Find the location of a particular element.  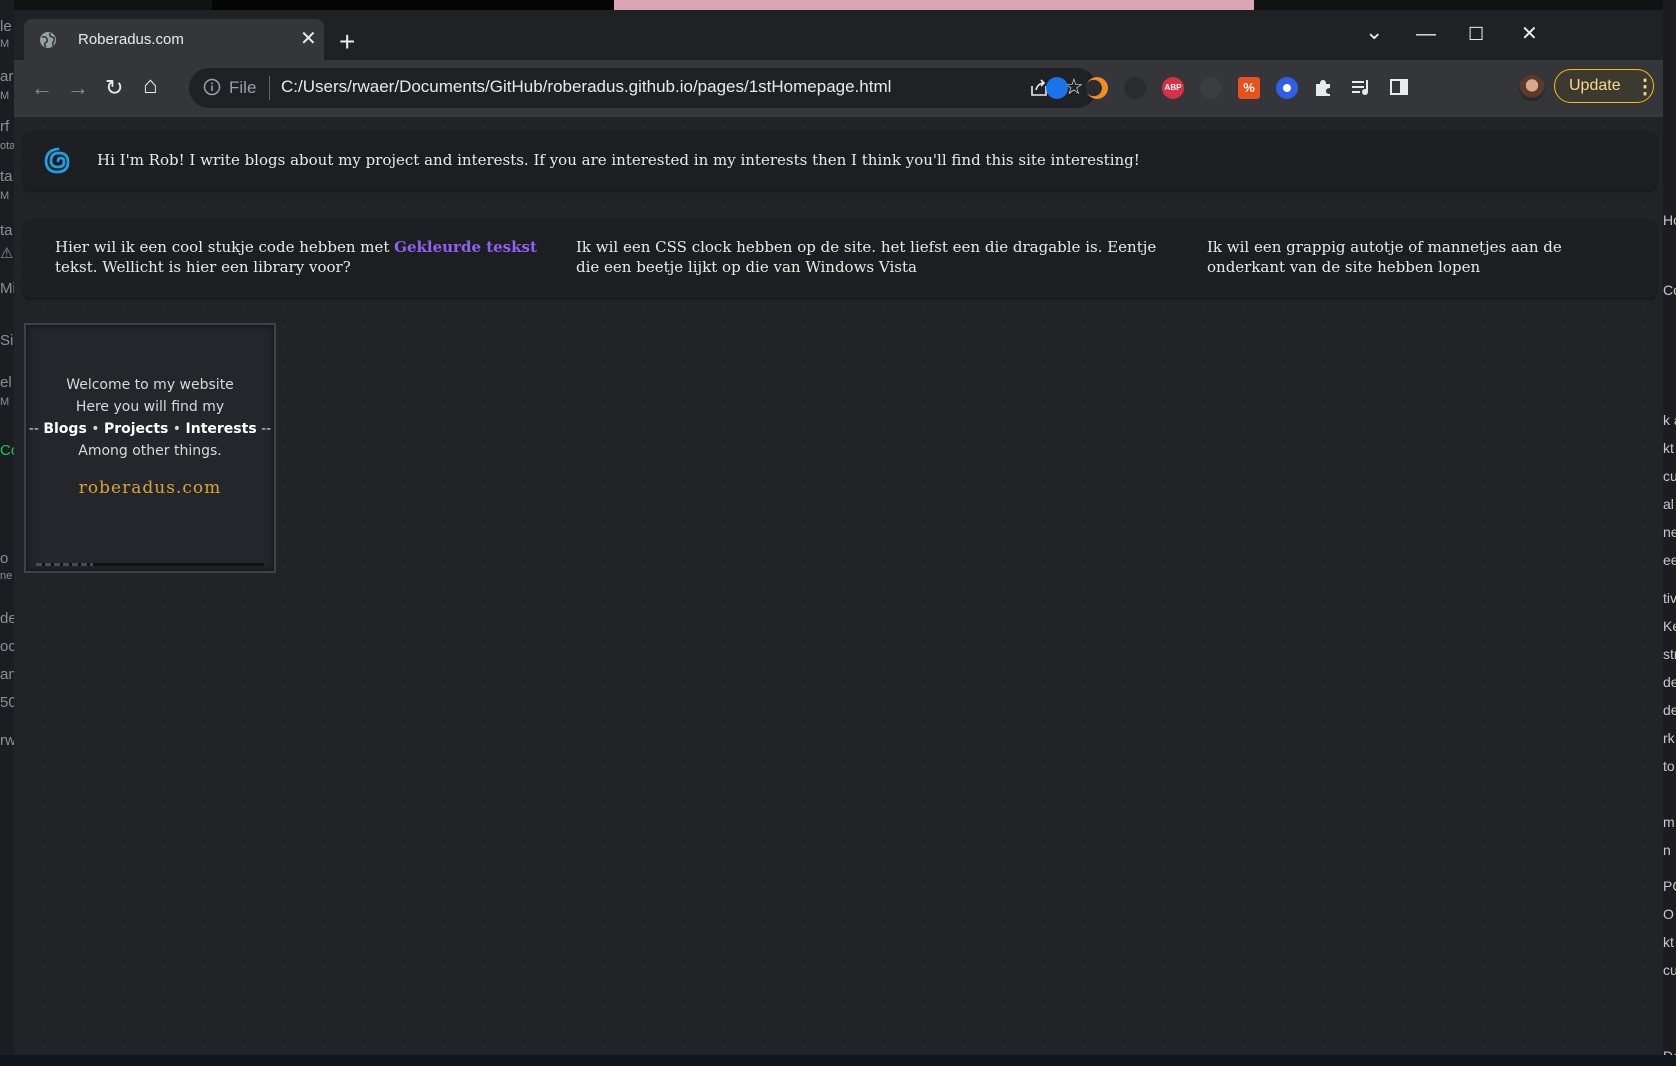

maximize-button: ☐ is located at coordinates (1476, 34).